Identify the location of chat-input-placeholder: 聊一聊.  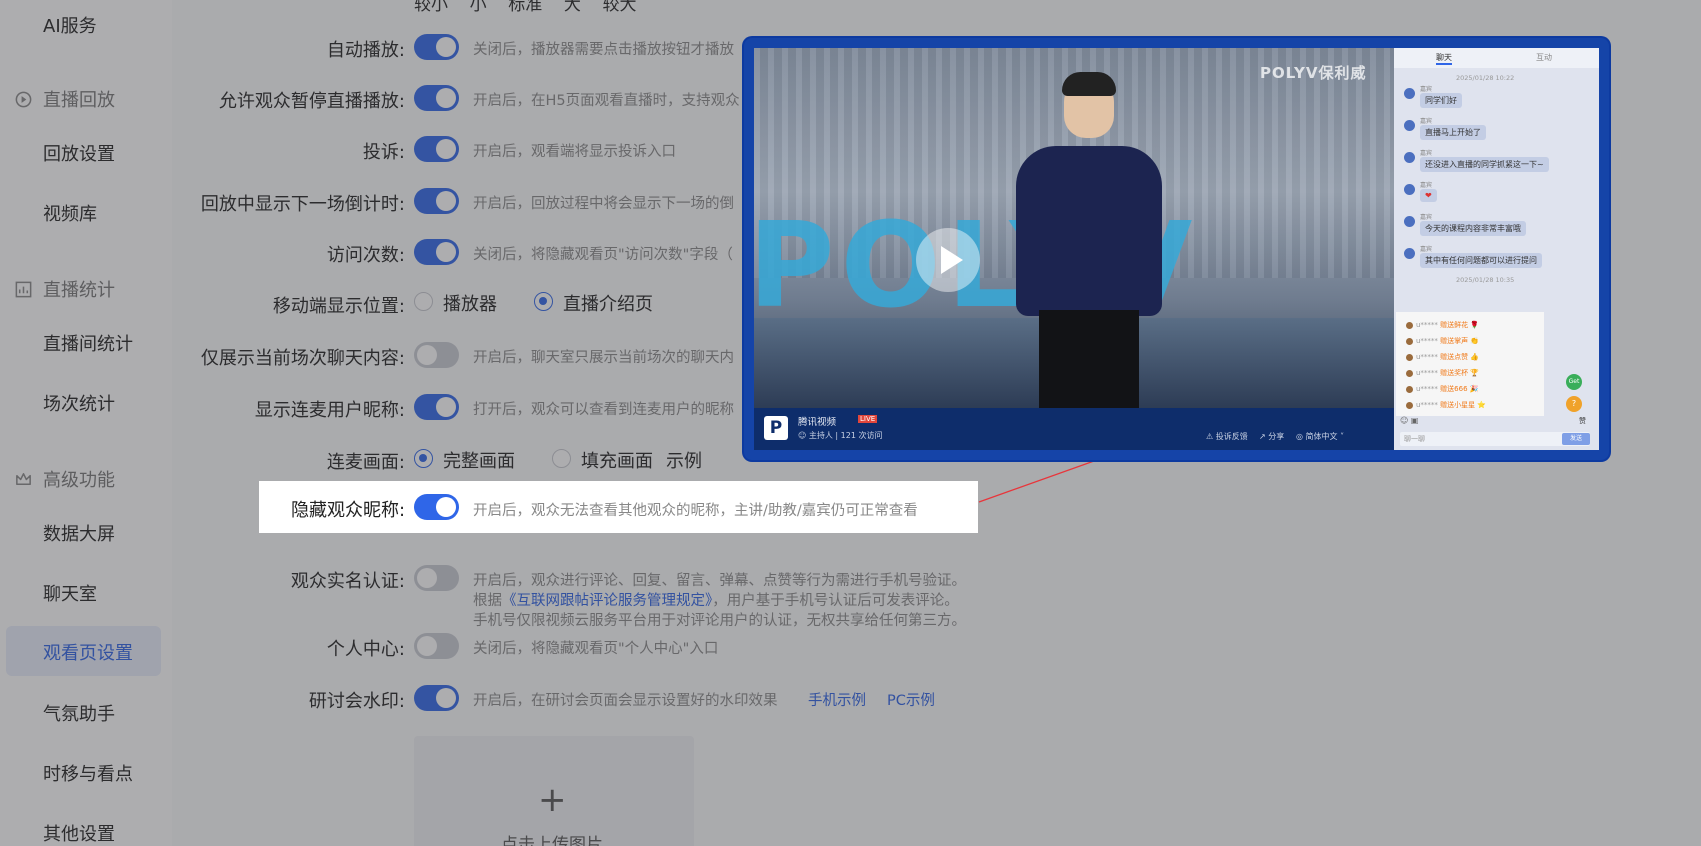
(1414, 439).